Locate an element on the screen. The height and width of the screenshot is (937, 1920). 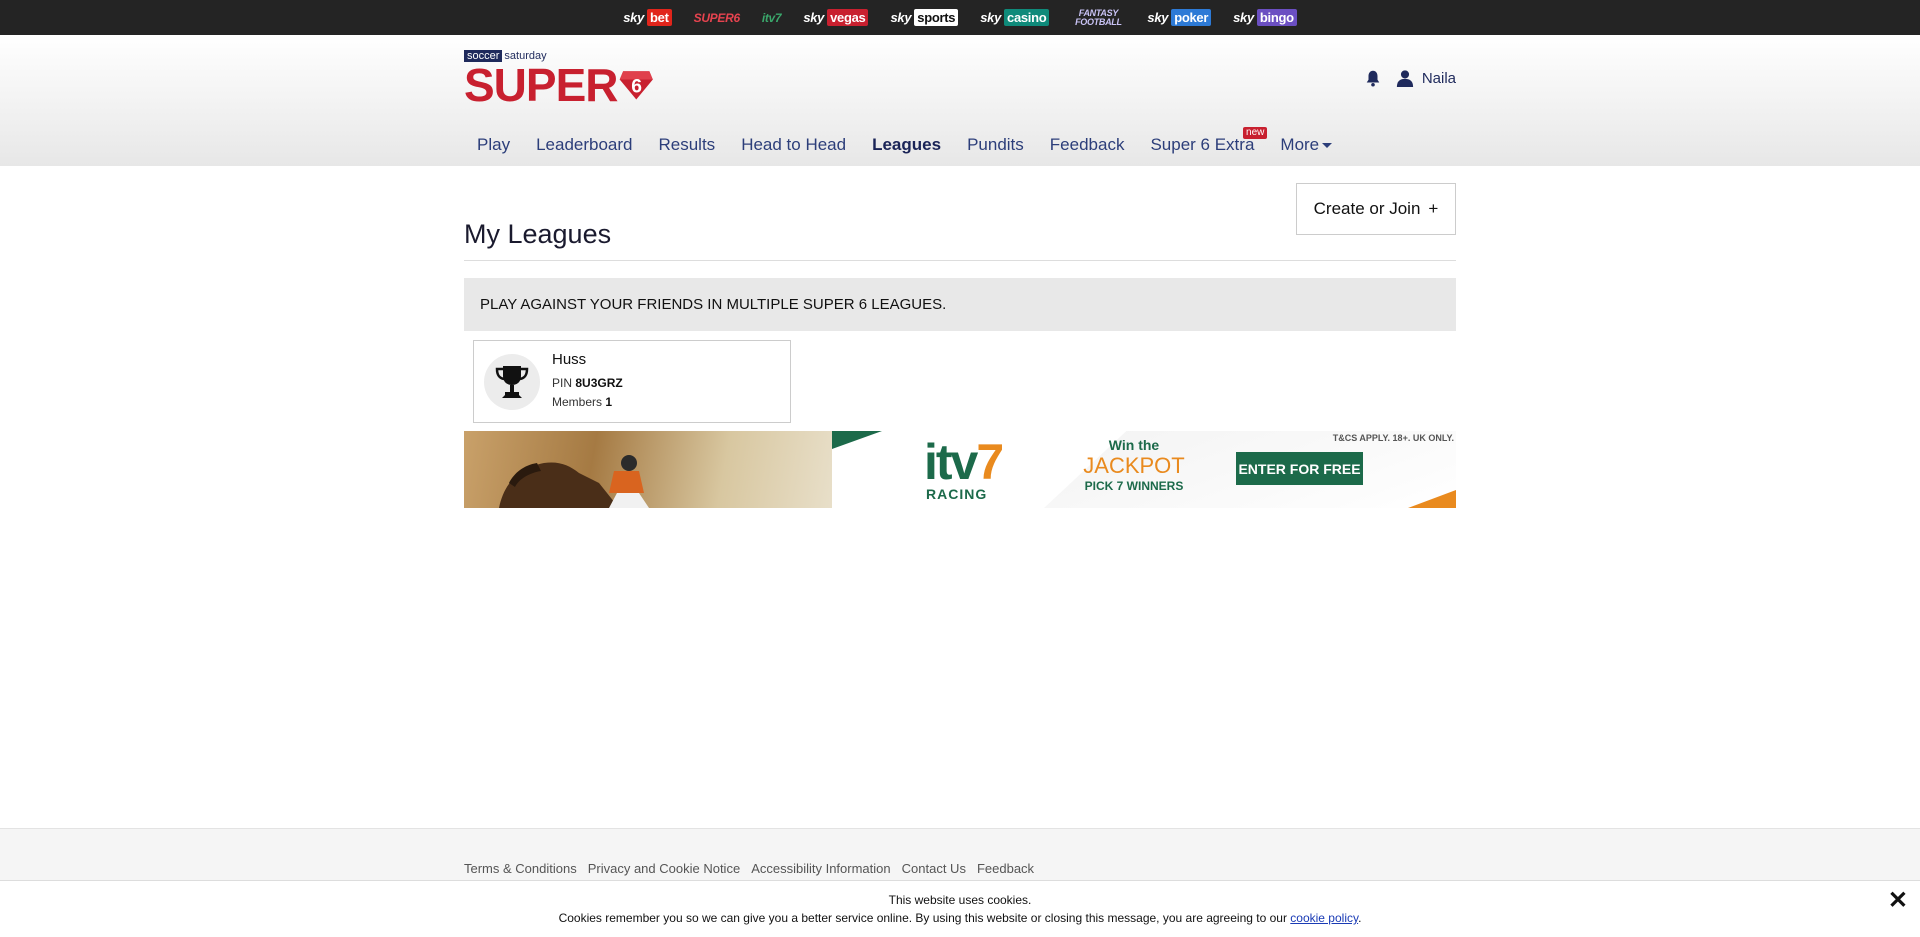
logo-number: 6 is located at coordinates (637, 87).